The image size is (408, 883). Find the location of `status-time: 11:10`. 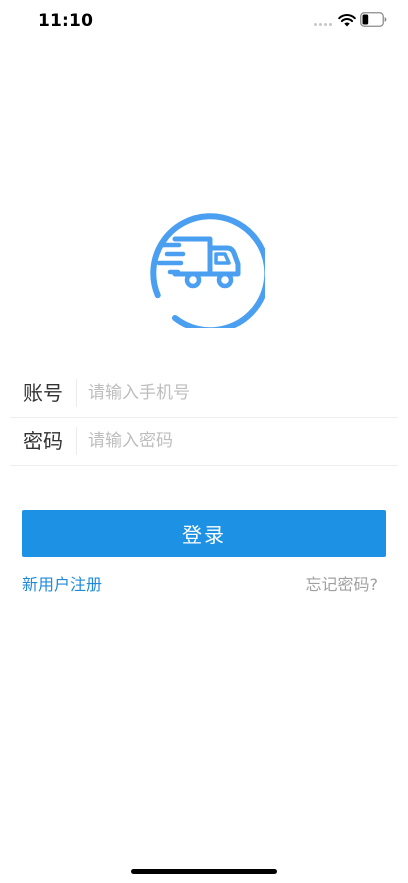

status-time: 11:10 is located at coordinates (66, 21).